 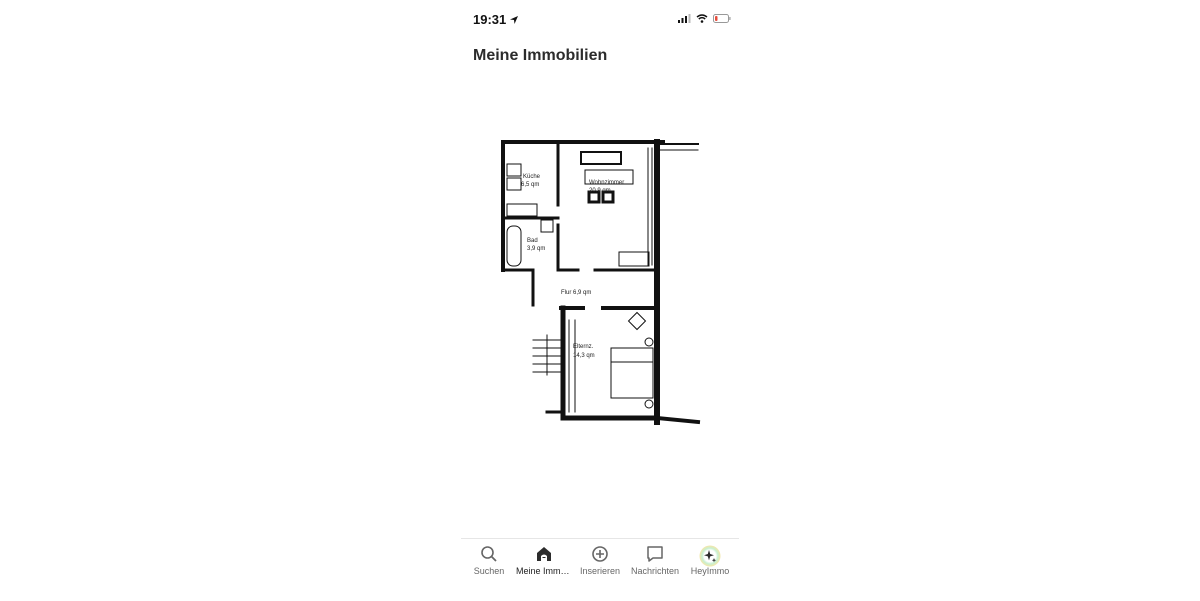 I want to click on status-time: 19:31, so click(x=496, y=19).